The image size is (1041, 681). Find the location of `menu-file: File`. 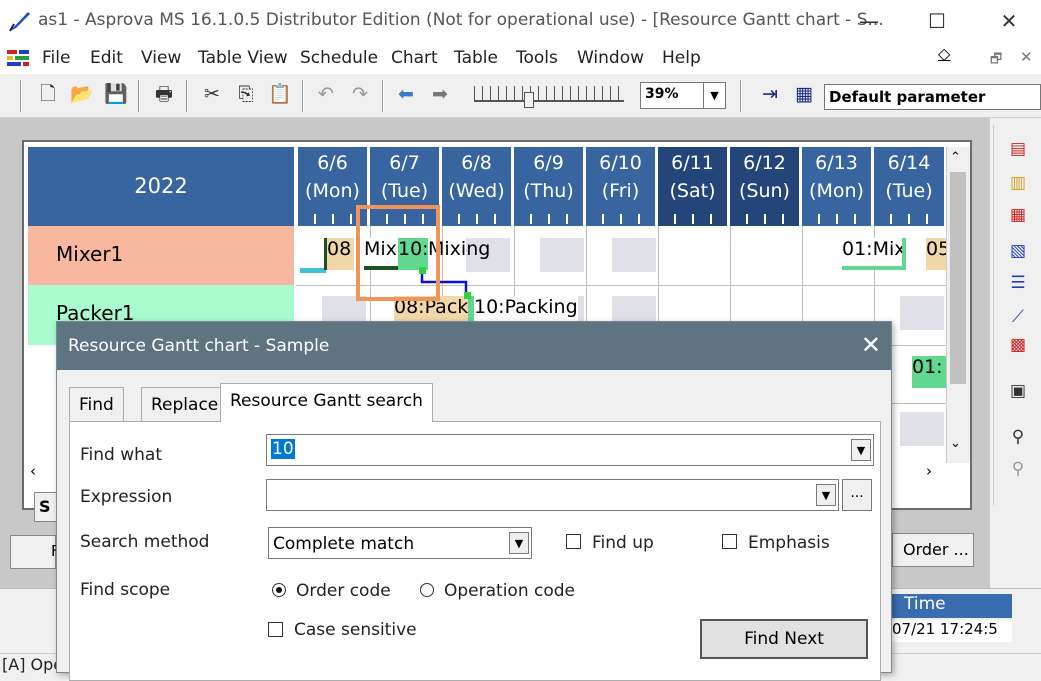

menu-file: File is located at coordinates (56, 58).